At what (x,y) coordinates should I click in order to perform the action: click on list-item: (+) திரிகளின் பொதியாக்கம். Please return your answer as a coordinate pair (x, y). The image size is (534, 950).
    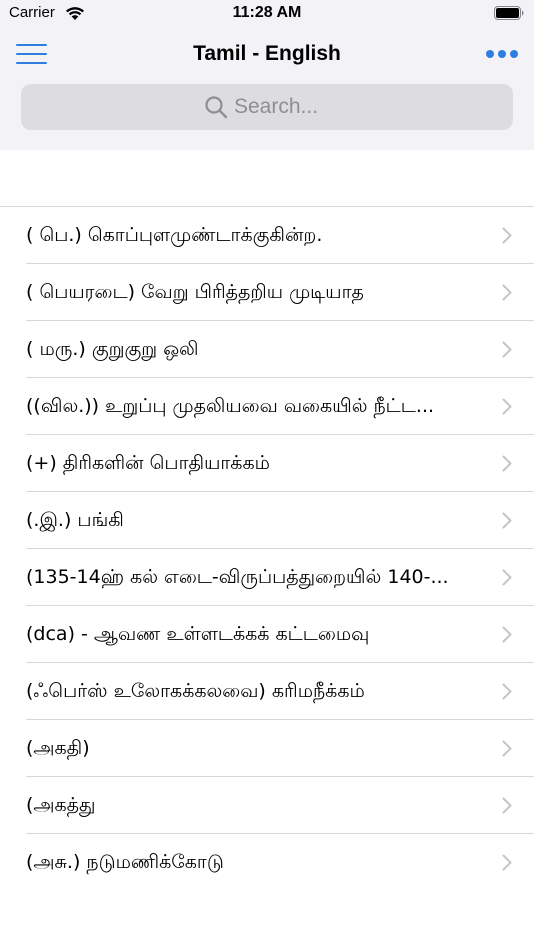
    Looking at the image, I should click on (267, 463).